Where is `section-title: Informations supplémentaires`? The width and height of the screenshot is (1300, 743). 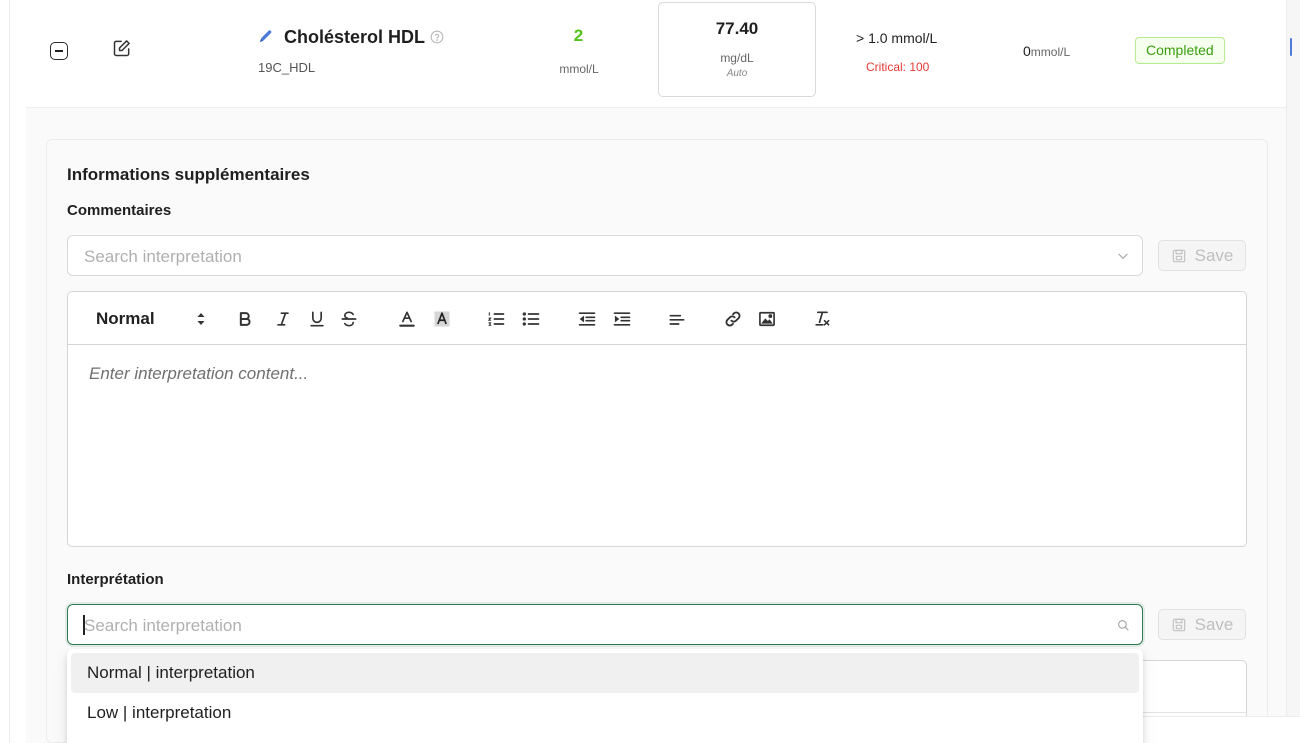
section-title: Informations supplémentaires is located at coordinates (188, 174).